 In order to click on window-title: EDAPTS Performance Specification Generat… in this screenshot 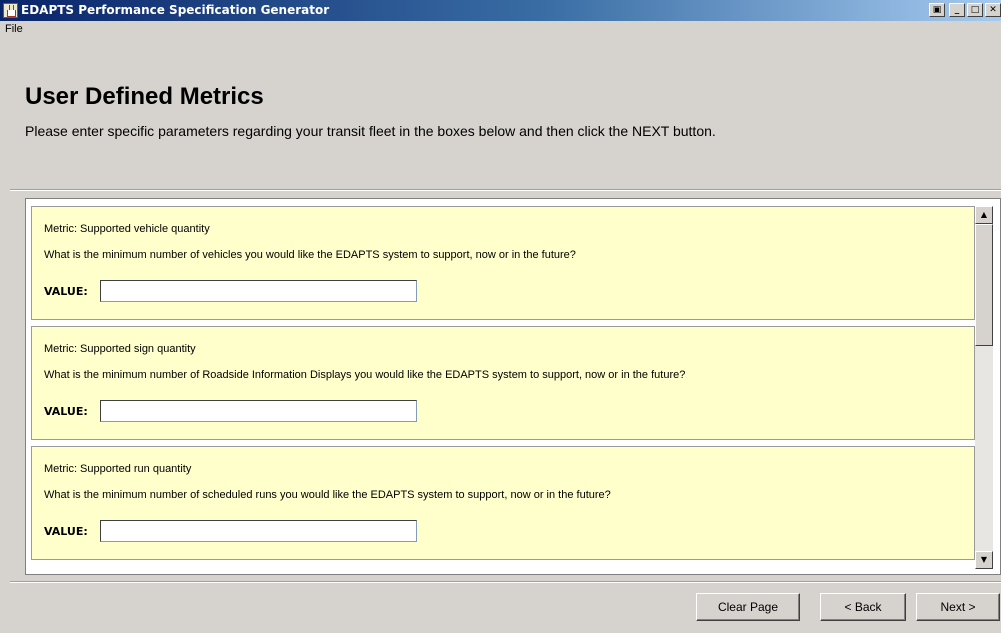, I will do `click(175, 10)`.